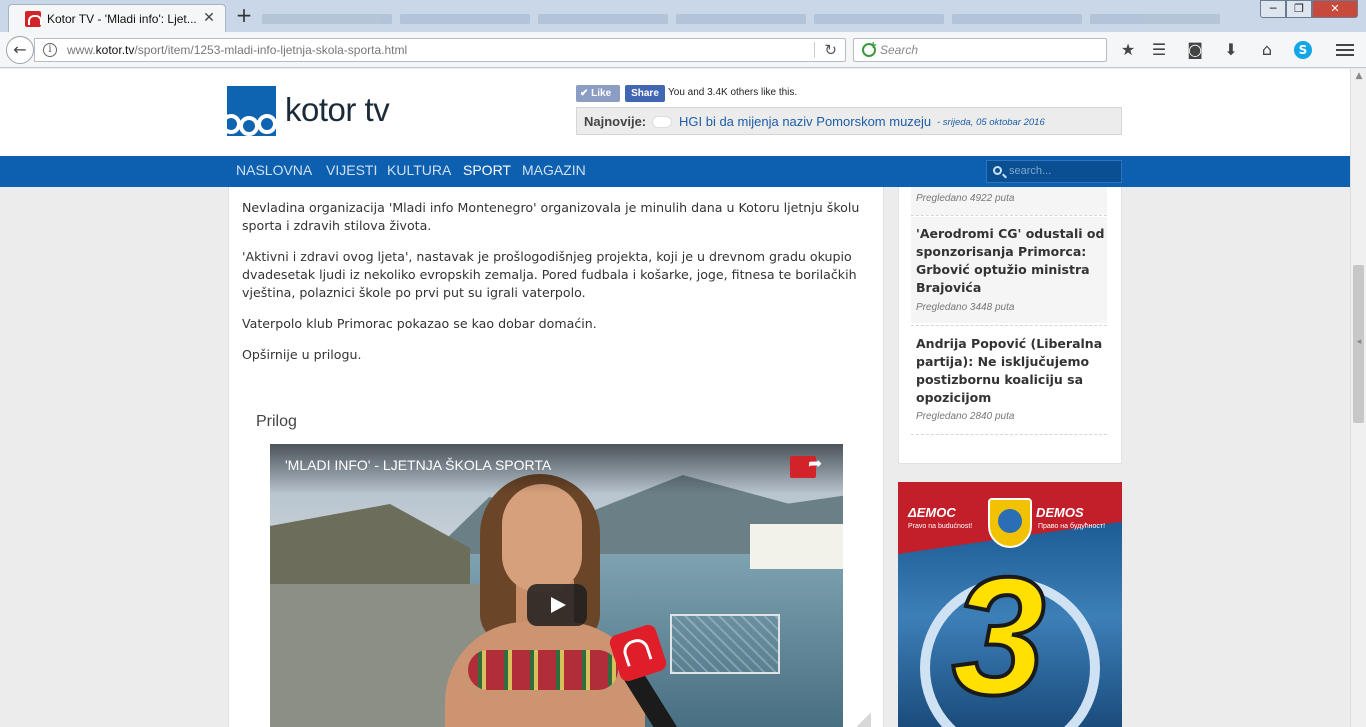 Image resolution: width=1366 pixels, height=727 pixels. I want to click on interviewee-face, so click(542, 538).